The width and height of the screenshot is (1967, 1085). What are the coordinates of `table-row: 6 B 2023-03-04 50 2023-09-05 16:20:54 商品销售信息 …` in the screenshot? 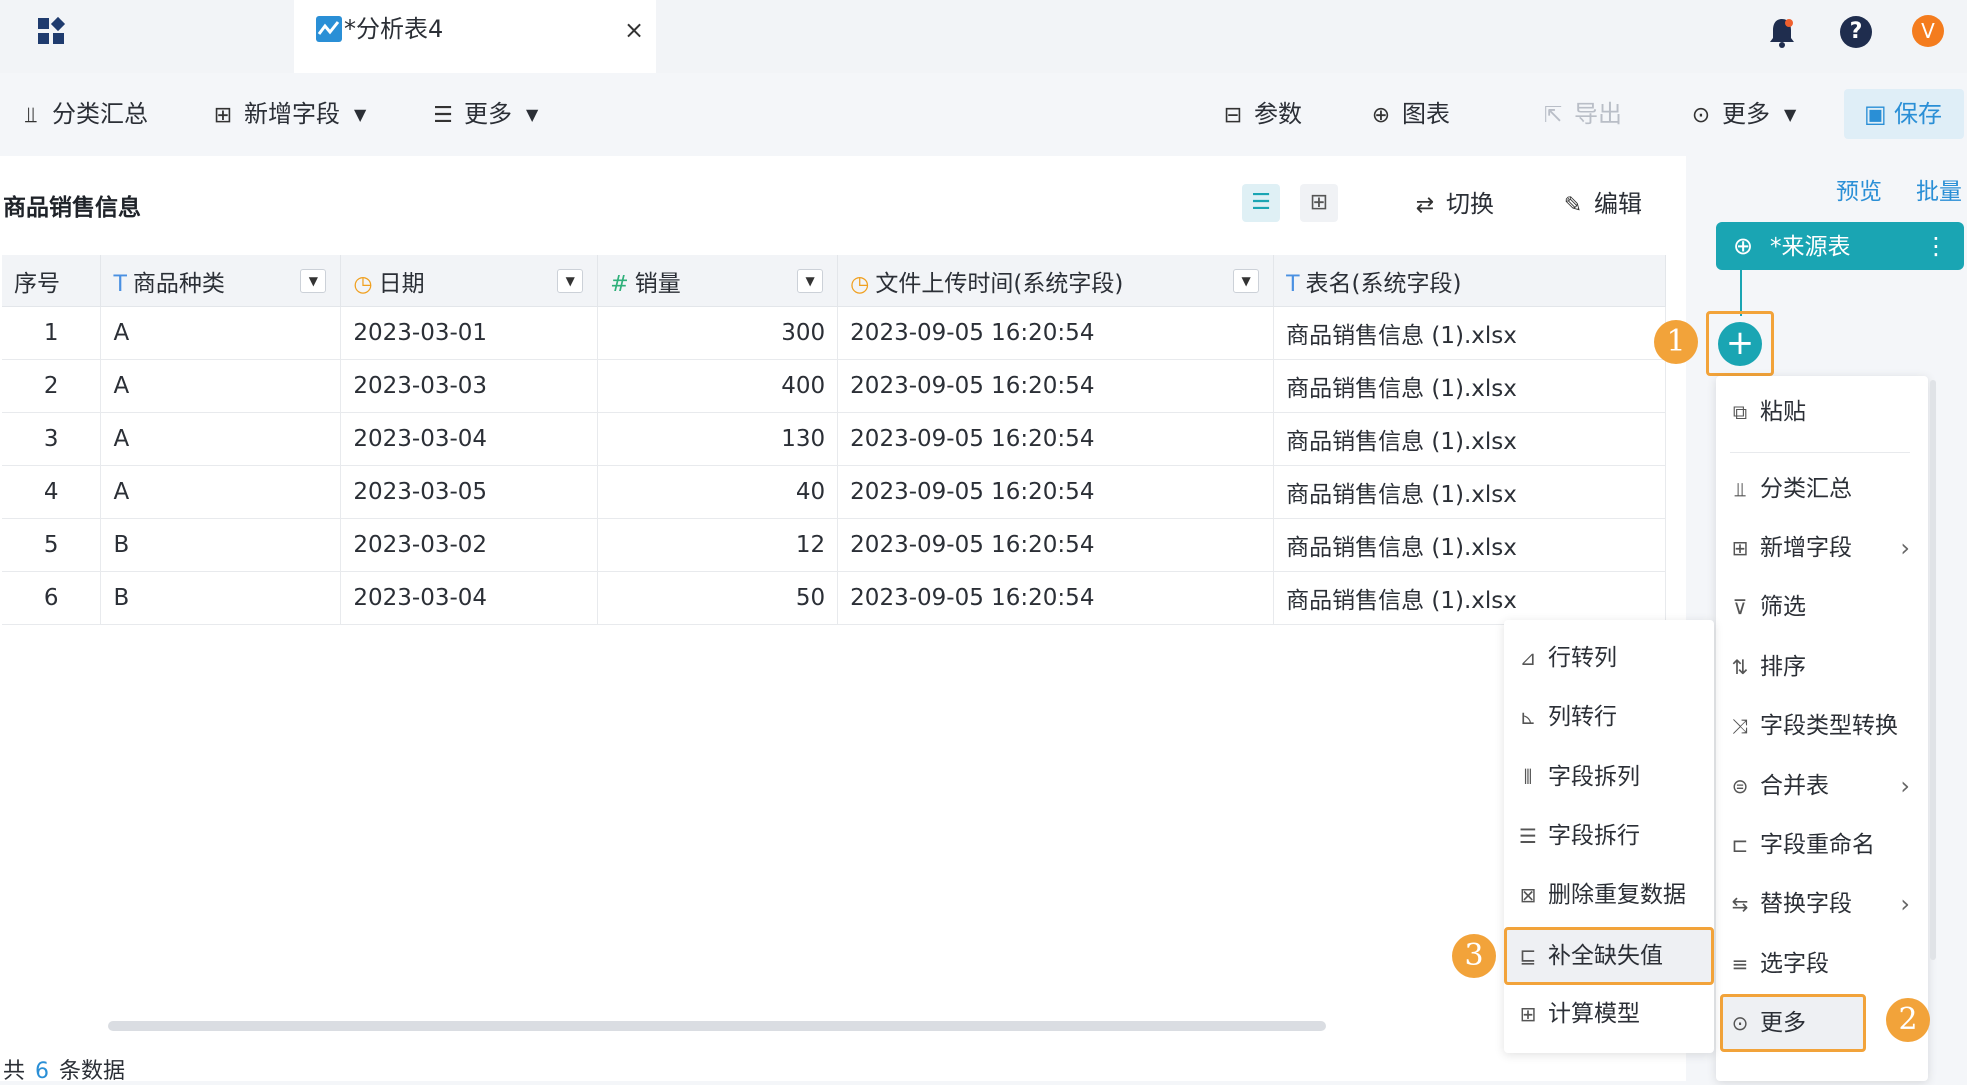 It's located at (834, 598).